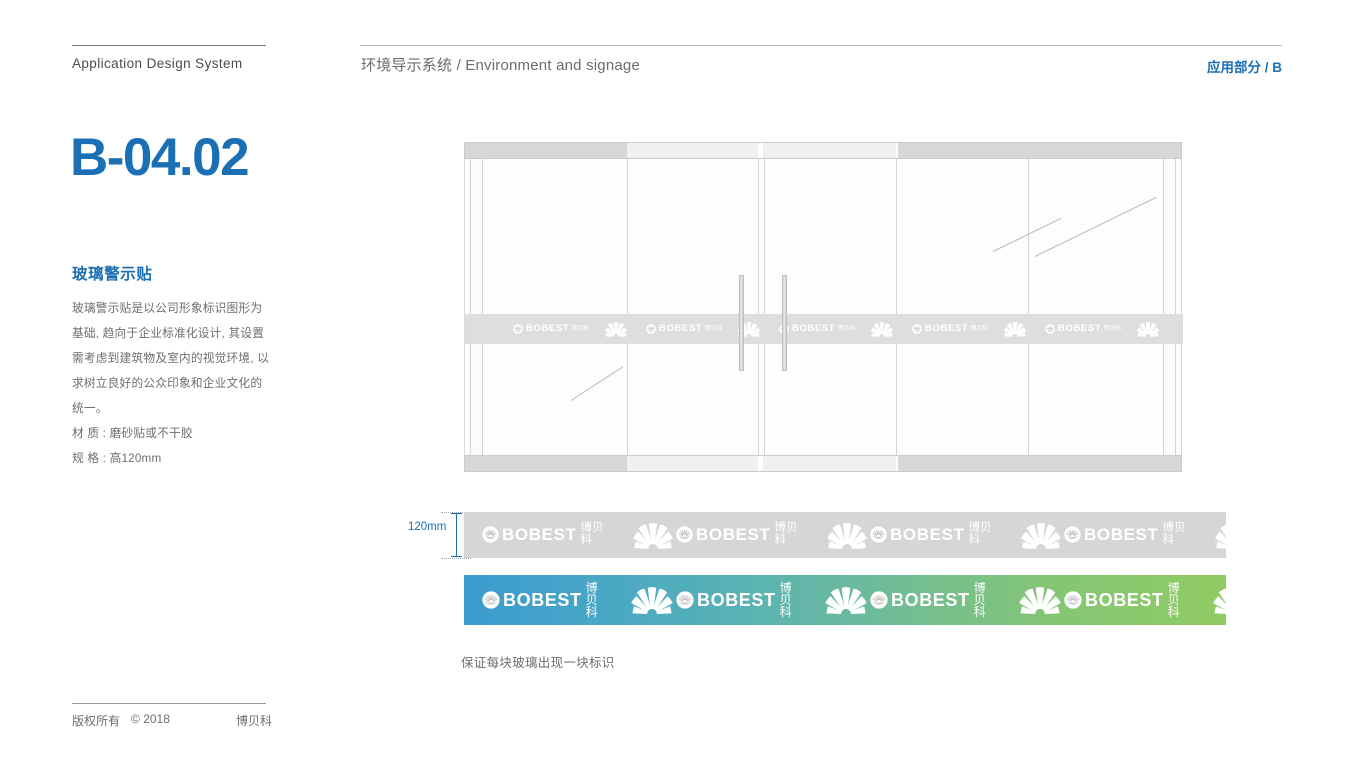 Image resolution: width=1366 pixels, height=768 pixels. I want to click on door-jamb-right, so click(1169, 307).